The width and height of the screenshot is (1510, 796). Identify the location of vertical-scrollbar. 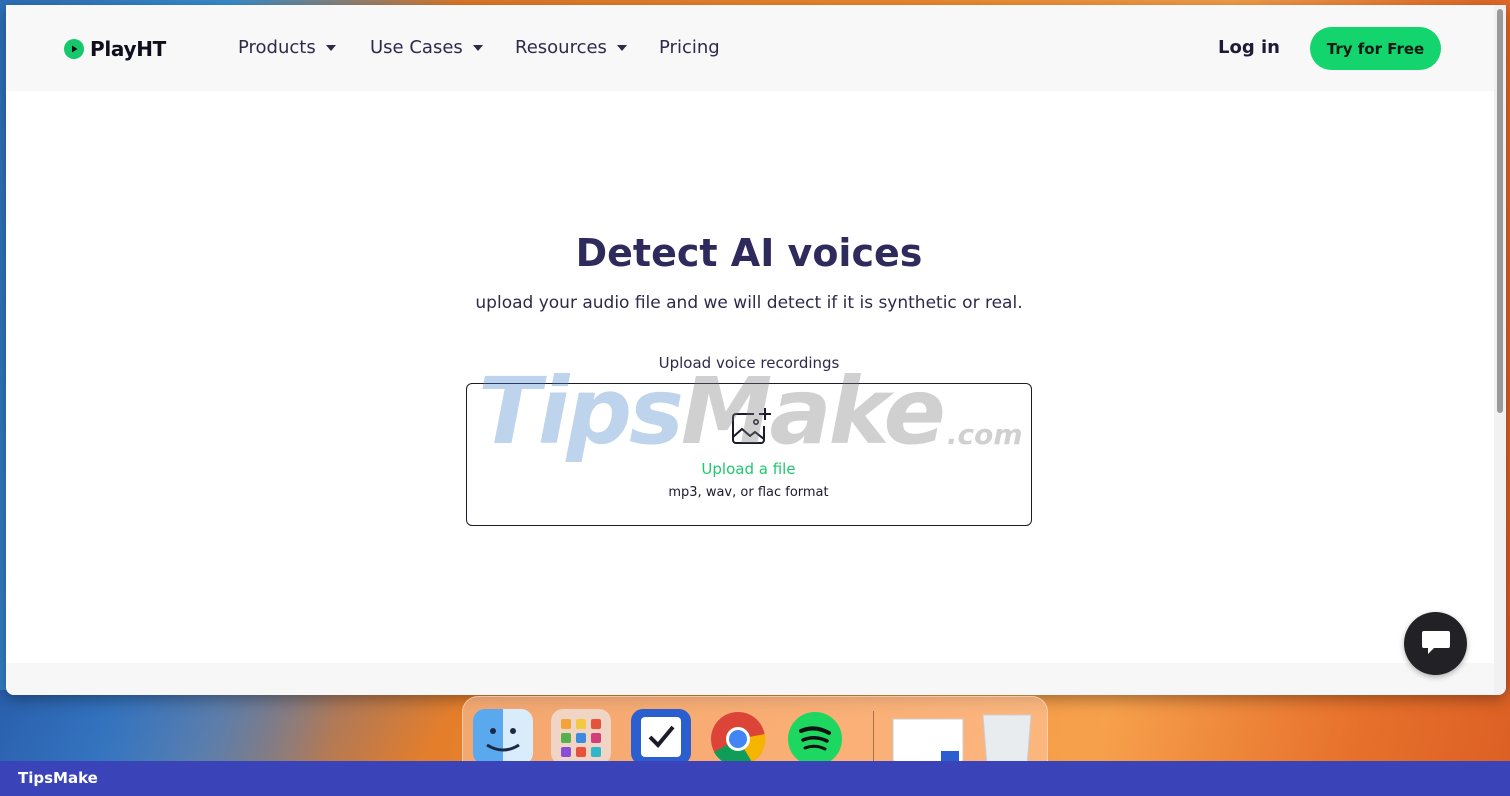
(1500, 350).